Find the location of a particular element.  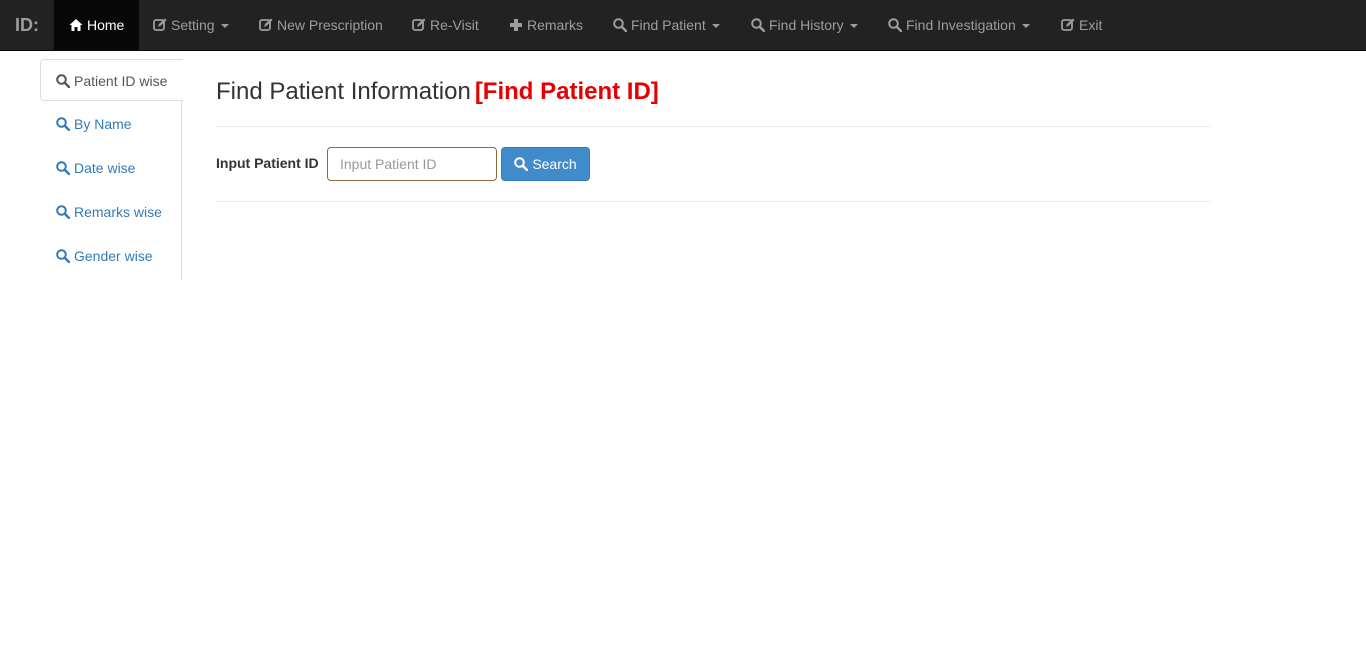

sidebar-item-remarks-wise: Remarks wise is located at coordinates (111, 212).